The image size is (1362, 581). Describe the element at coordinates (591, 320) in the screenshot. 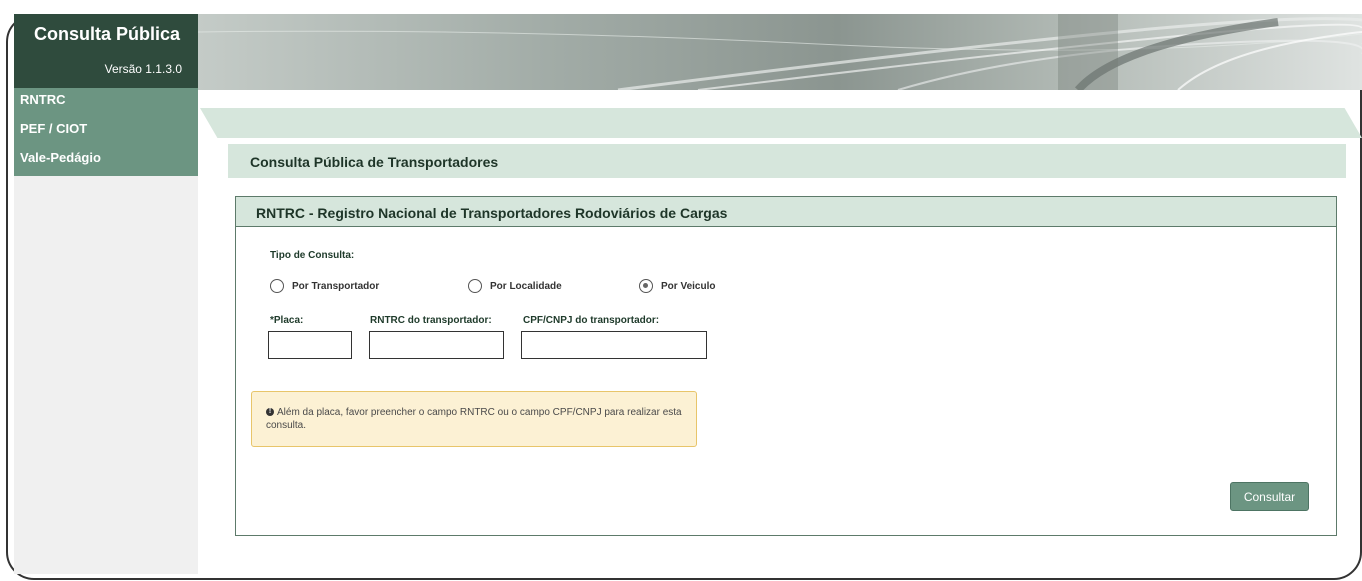

I see `cpf-cnpj-label: CPF/CNPJ do transportador:` at that location.